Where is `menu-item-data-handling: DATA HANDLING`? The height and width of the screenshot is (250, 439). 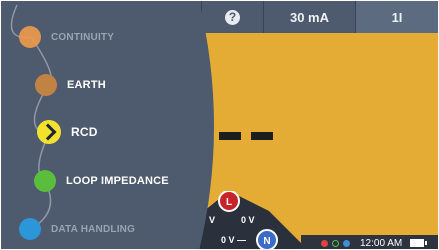
menu-item-data-handling: DATA HANDLING is located at coordinates (77, 229).